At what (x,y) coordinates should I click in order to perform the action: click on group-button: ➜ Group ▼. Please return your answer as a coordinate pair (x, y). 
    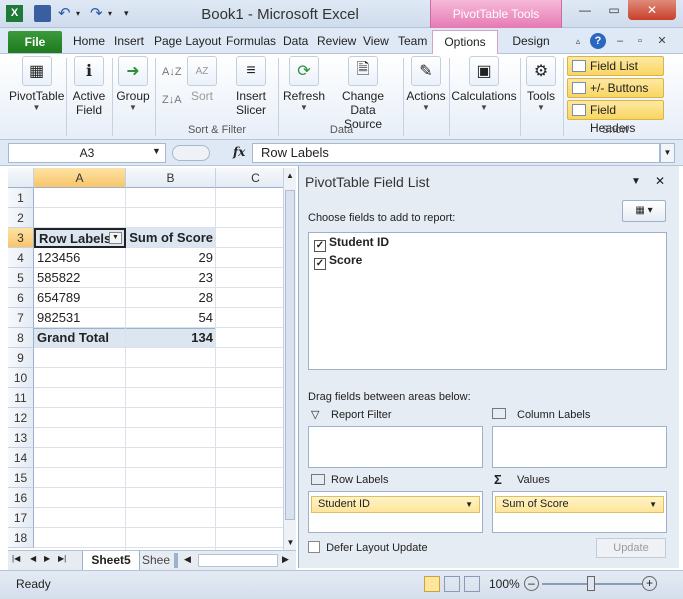
    Looking at the image, I should click on (133, 84).